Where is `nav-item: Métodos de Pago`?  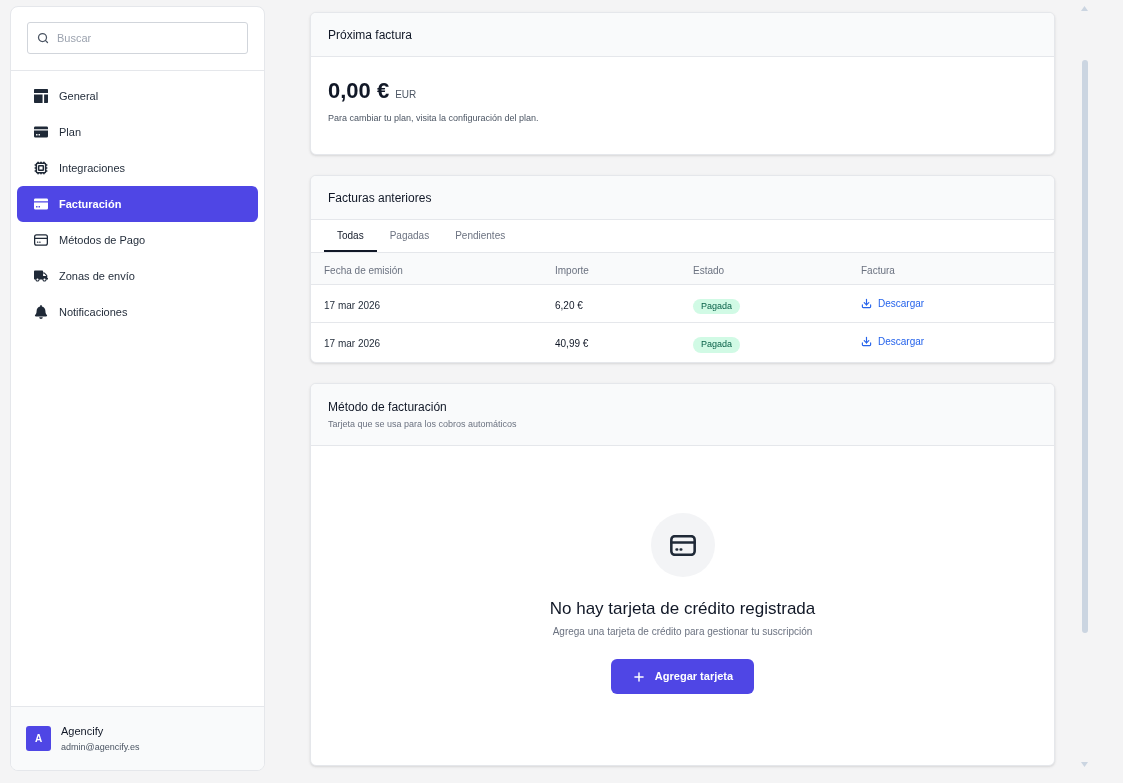 nav-item: Métodos de Pago is located at coordinates (137, 240).